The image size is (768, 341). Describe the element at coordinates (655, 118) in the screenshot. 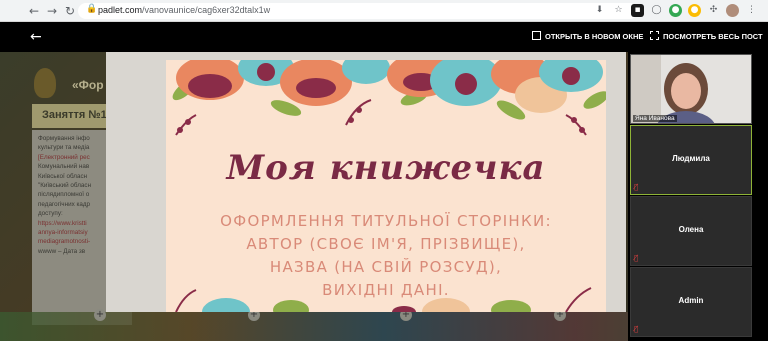

I see `participant-name: Яна Иванова` at that location.